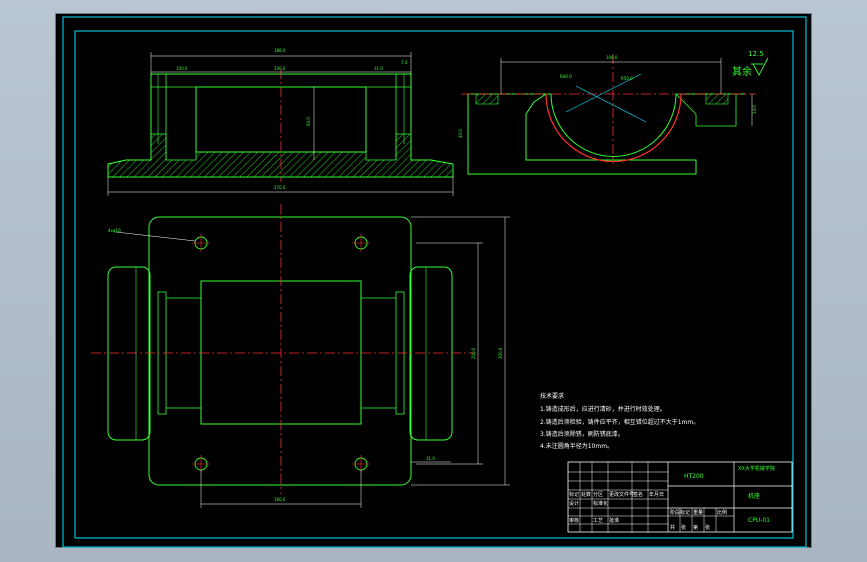 The image size is (867, 562). What do you see at coordinates (694, 476) in the screenshot?
I see `tb-material: HT200` at bounding box center [694, 476].